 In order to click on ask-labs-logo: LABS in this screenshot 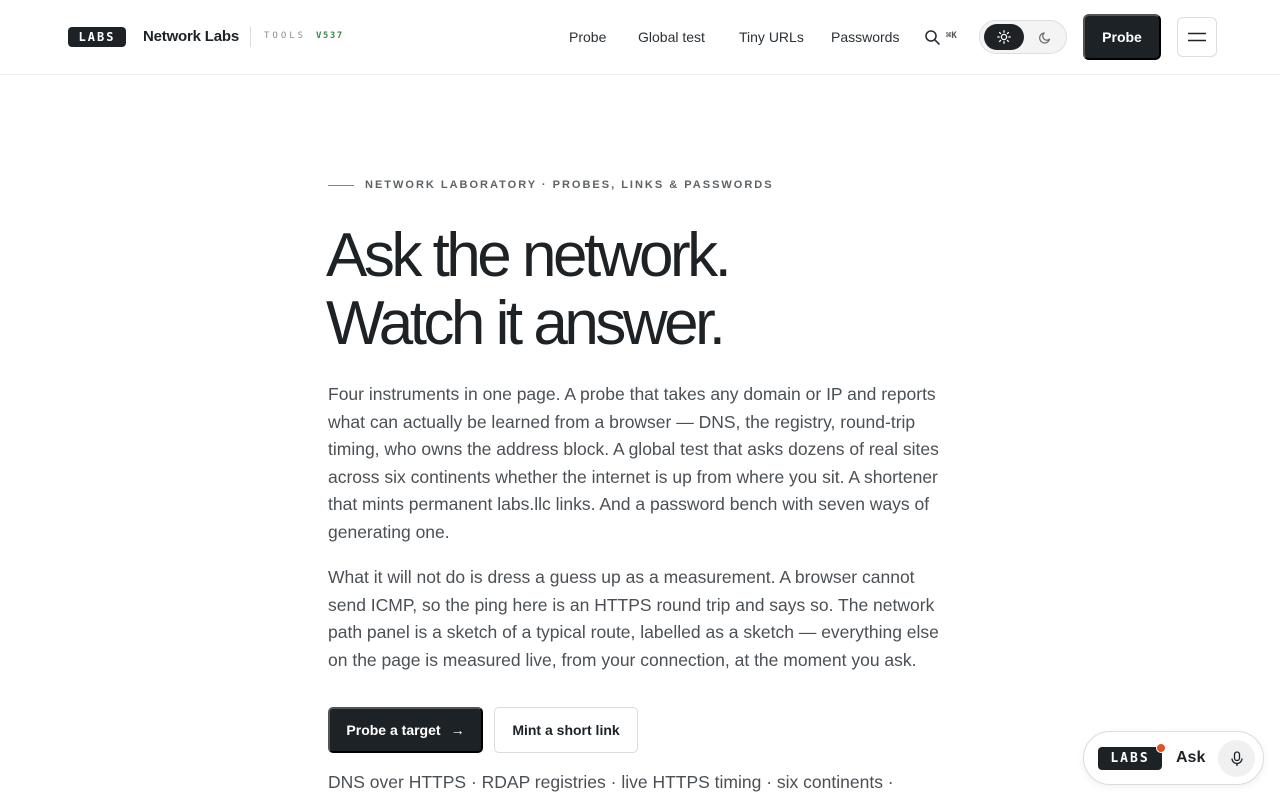, I will do `click(1130, 758)`.